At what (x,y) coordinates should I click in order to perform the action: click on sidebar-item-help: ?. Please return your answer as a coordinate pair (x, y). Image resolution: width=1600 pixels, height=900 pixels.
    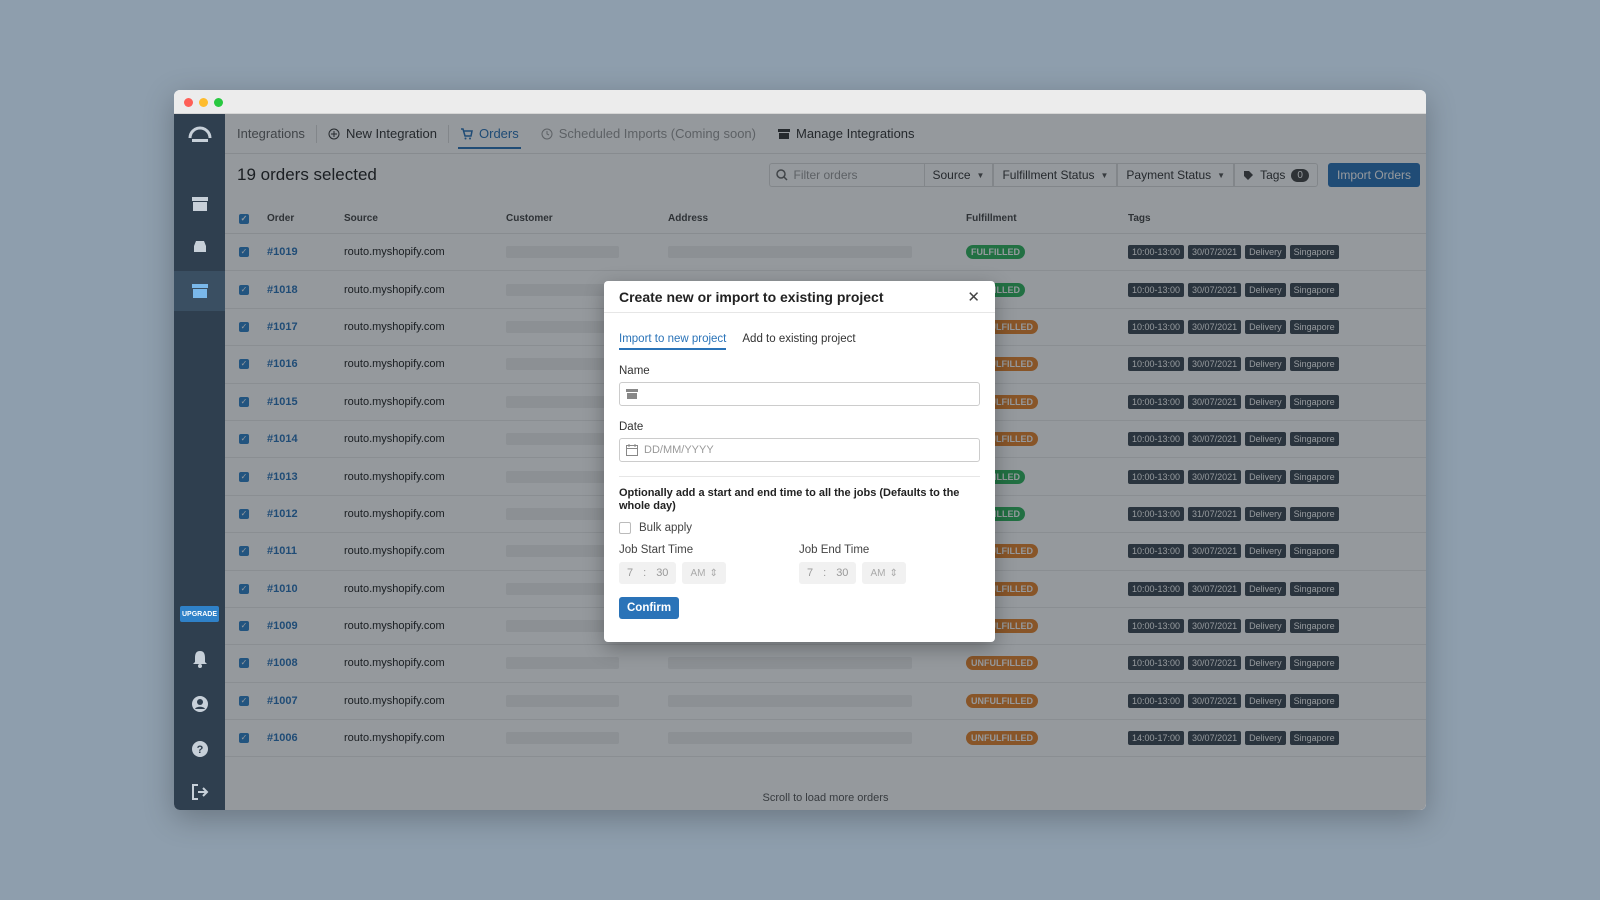
    Looking at the image, I should click on (199, 749).